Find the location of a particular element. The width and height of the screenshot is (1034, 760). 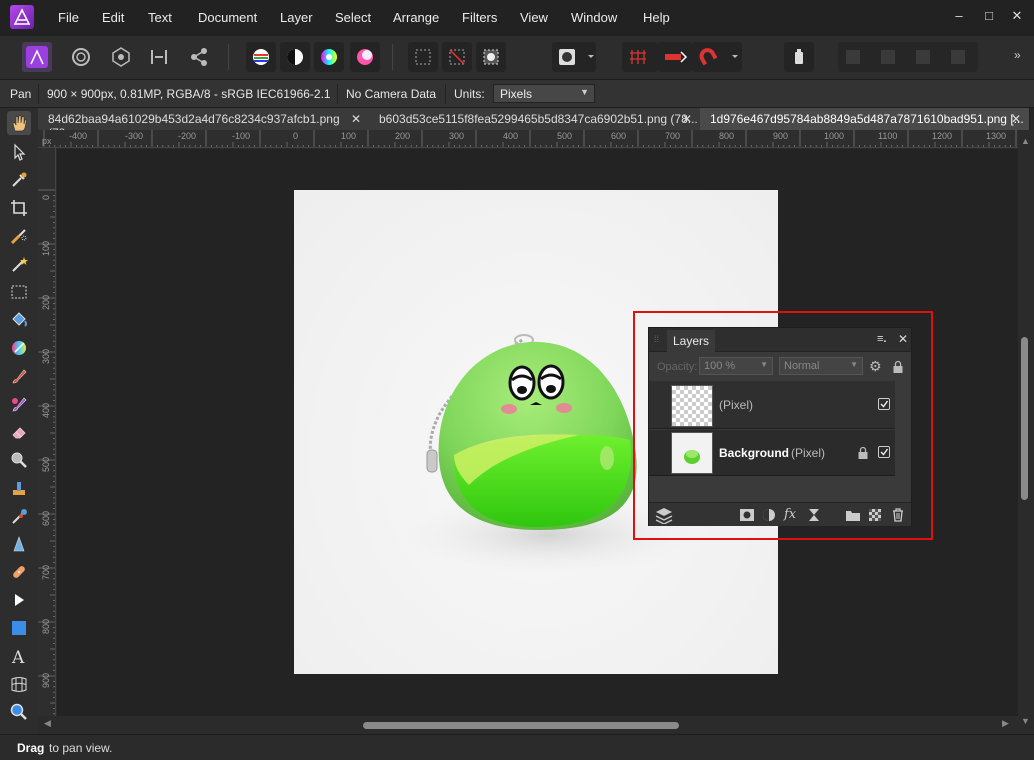

tools-panel: A is located at coordinates (19, 421).